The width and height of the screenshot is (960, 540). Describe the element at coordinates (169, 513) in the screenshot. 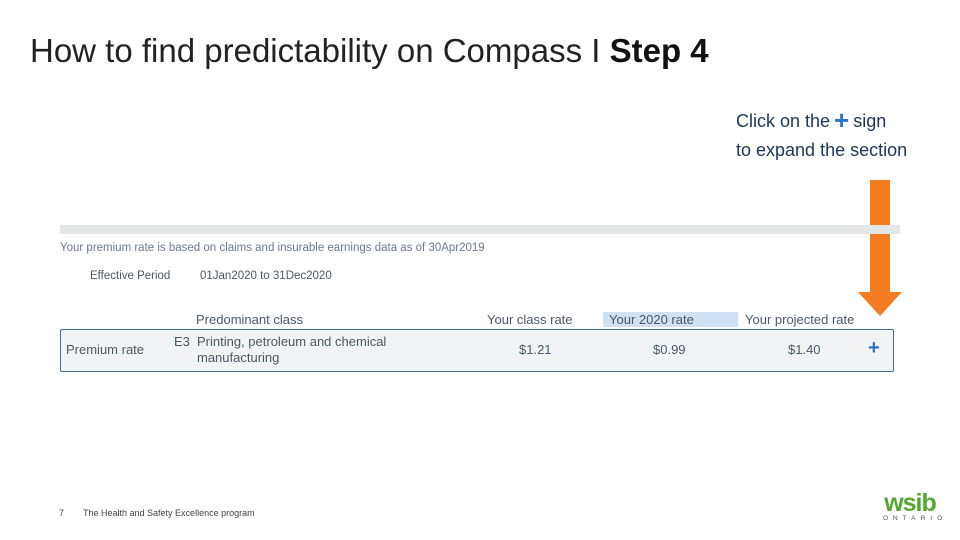

I see `footer-program-name: The Health and Safety Excellence program` at that location.